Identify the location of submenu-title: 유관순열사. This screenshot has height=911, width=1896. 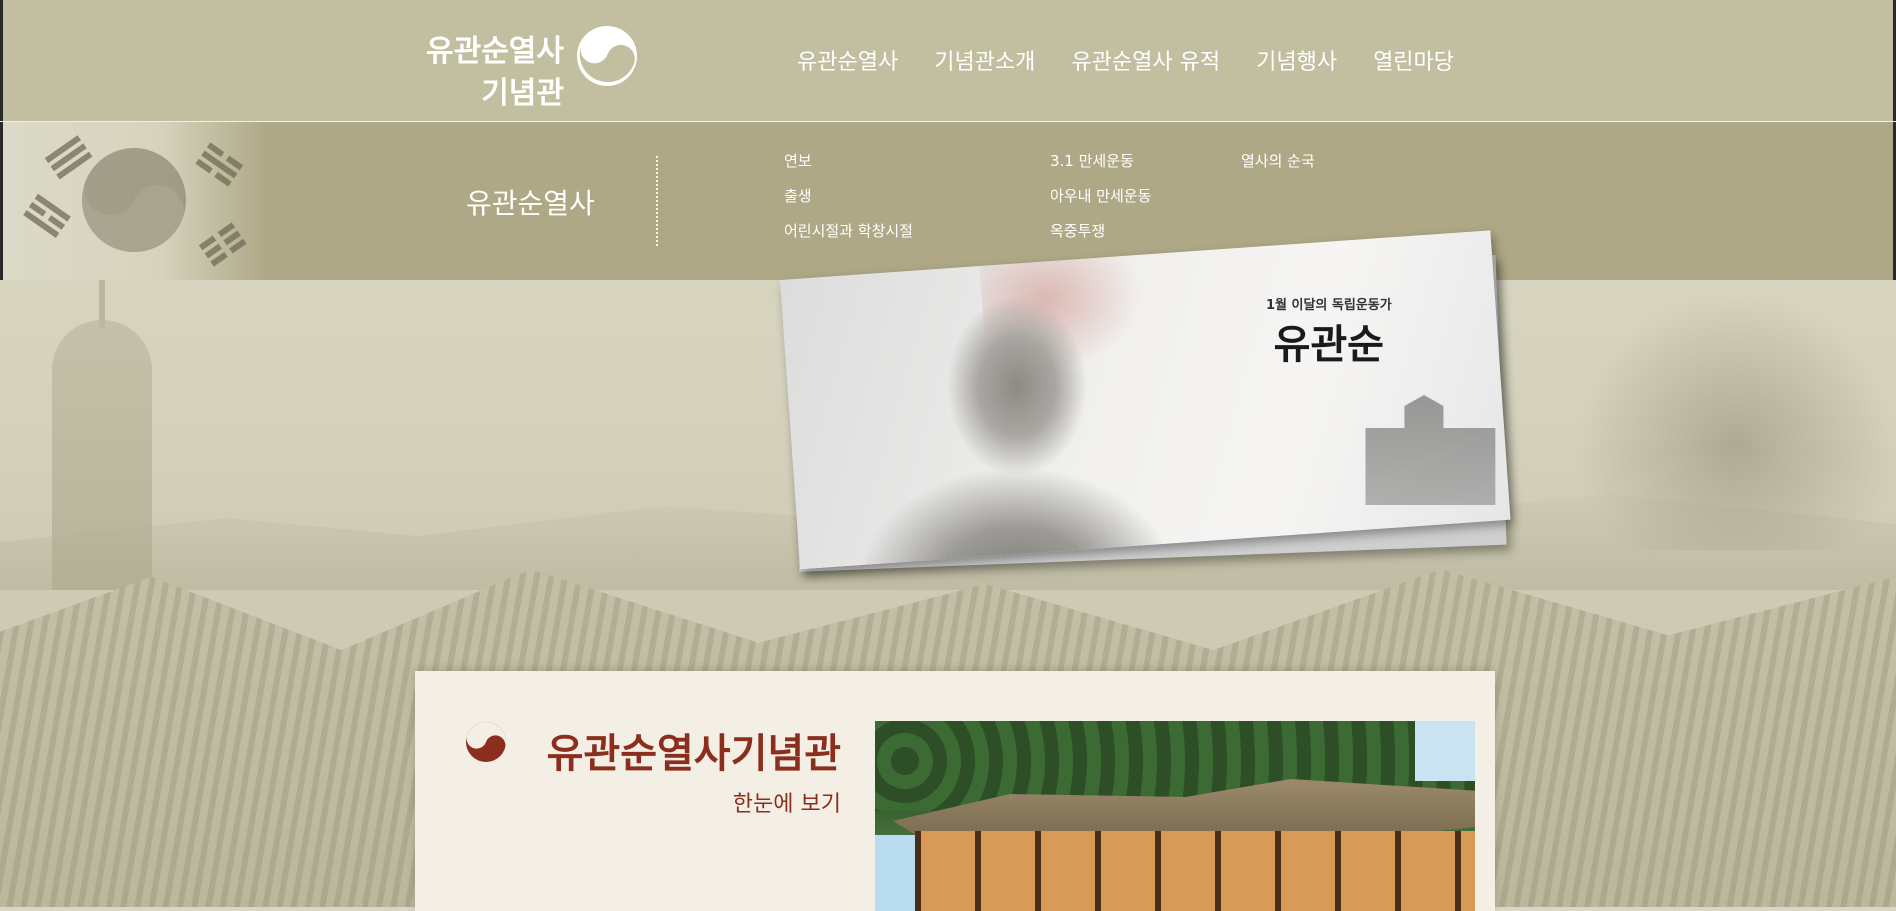
(530, 203).